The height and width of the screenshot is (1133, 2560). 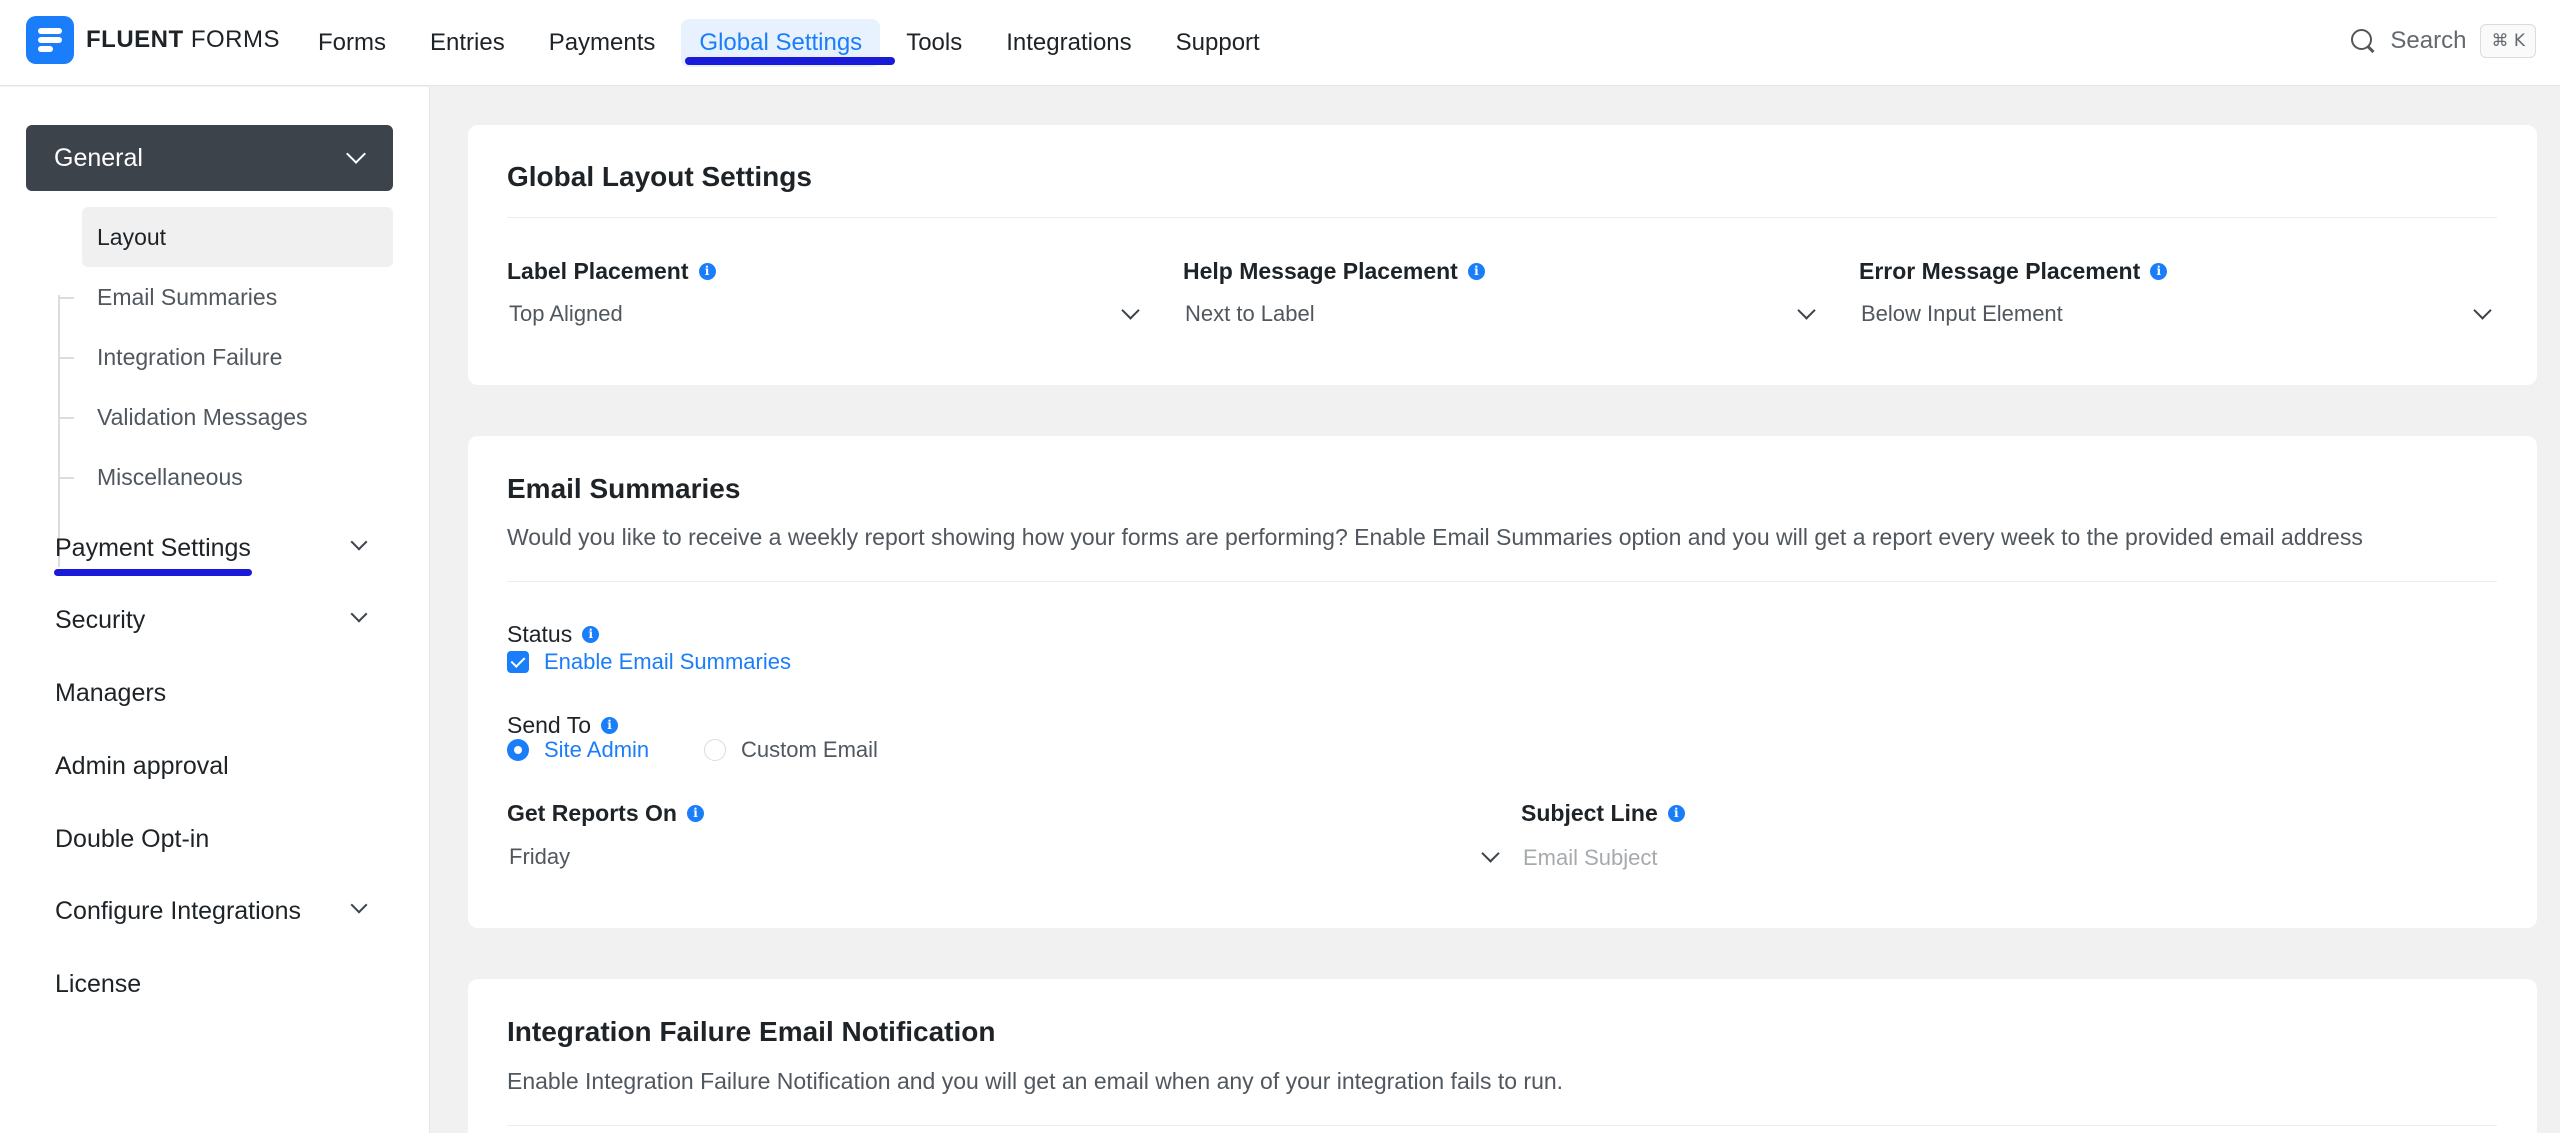 I want to click on fluent-forms-logo-icon, so click(x=50, y=40).